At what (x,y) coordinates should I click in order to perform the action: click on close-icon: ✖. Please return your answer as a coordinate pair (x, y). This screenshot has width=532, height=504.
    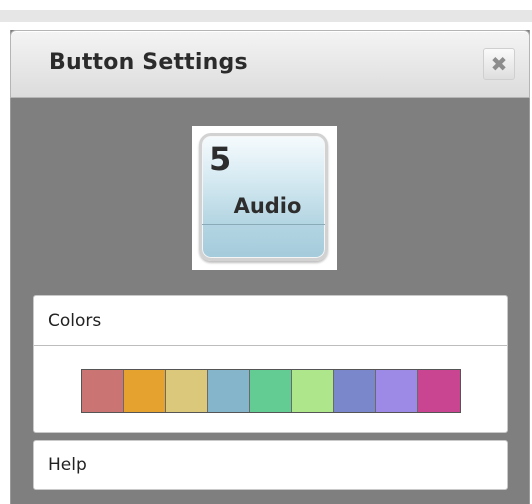
    Looking at the image, I should click on (499, 64).